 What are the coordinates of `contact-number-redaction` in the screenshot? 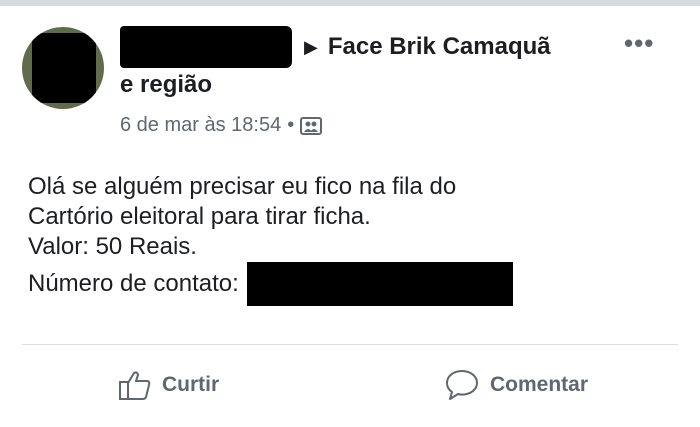 It's located at (379, 284).